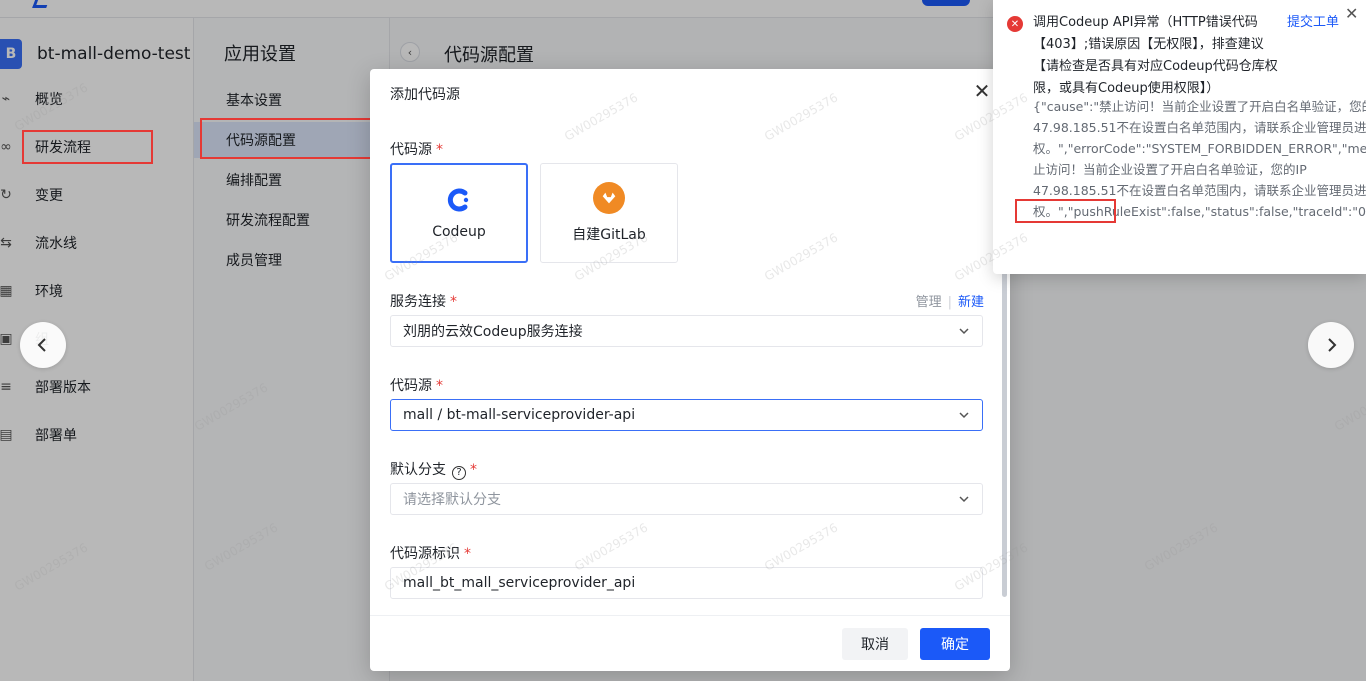 This screenshot has height=681, width=1366. What do you see at coordinates (686, 583) in the screenshot?
I see `source-identifier-input: mall_bt_mall_serviceprovider_api` at bounding box center [686, 583].